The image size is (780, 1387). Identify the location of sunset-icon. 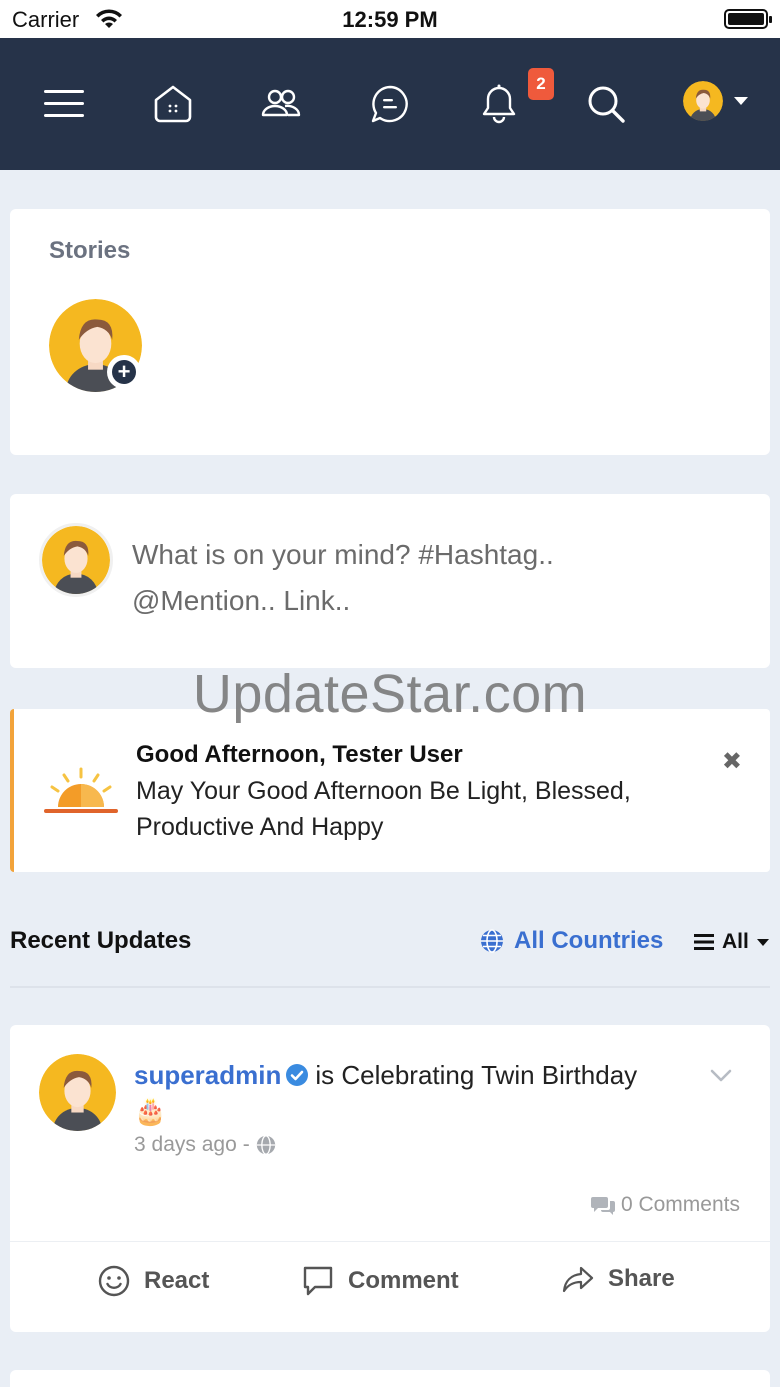
(81, 790).